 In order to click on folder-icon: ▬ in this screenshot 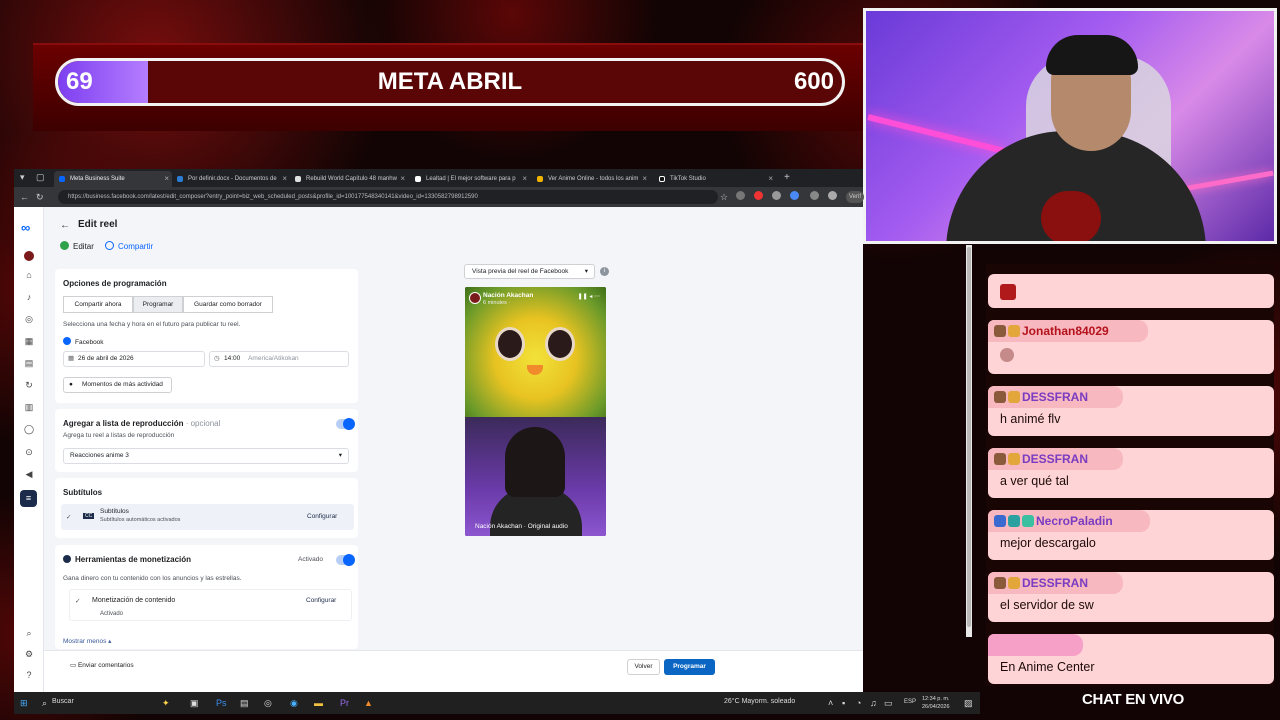, I will do `click(318, 703)`.